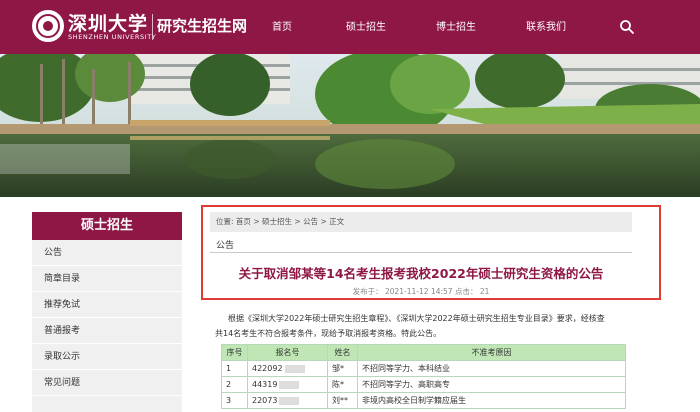 This screenshot has height=412, width=700. What do you see at coordinates (107, 253) in the screenshot?
I see `sidebar-item-announcement: 公告` at bounding box center [107, 253].